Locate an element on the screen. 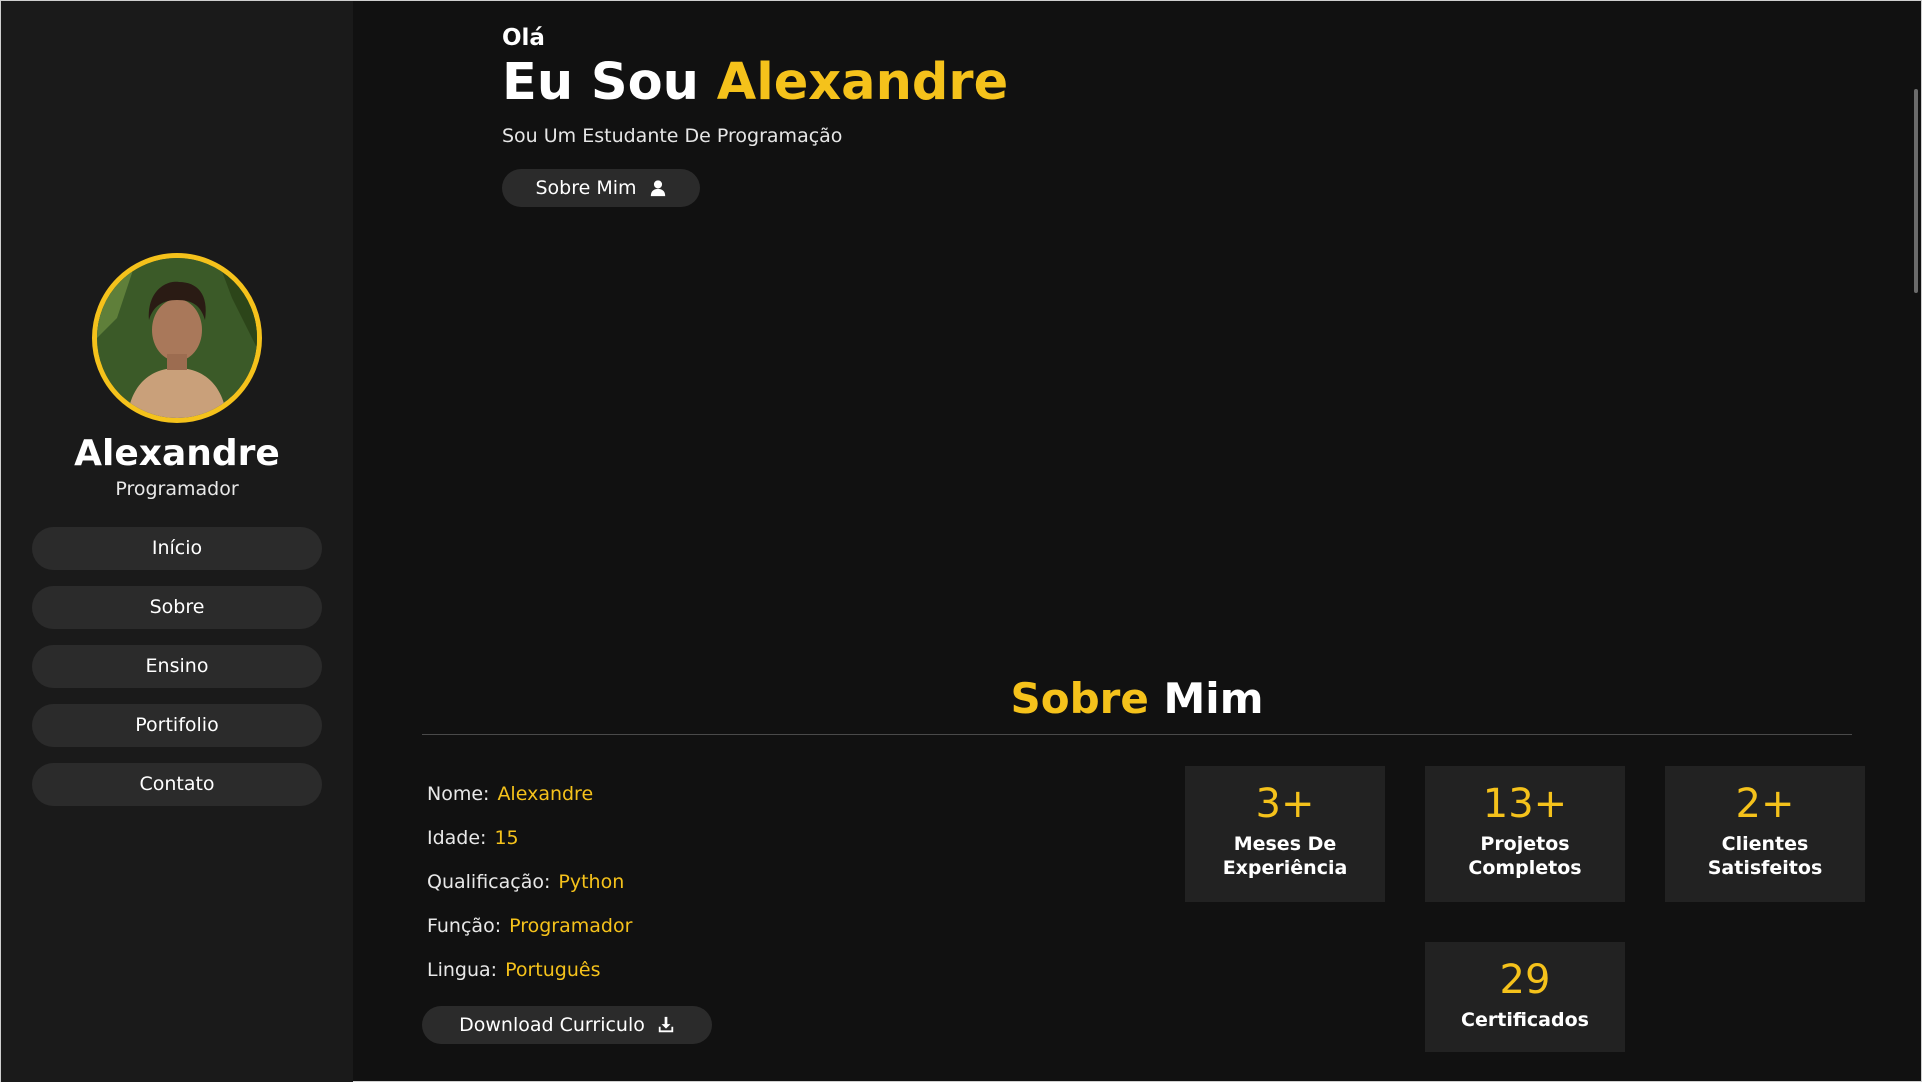 This screenshot has height=1082, width=1922. stat-card-projects: 13+ Projetos Completos is located at coordinates (1525, 834).